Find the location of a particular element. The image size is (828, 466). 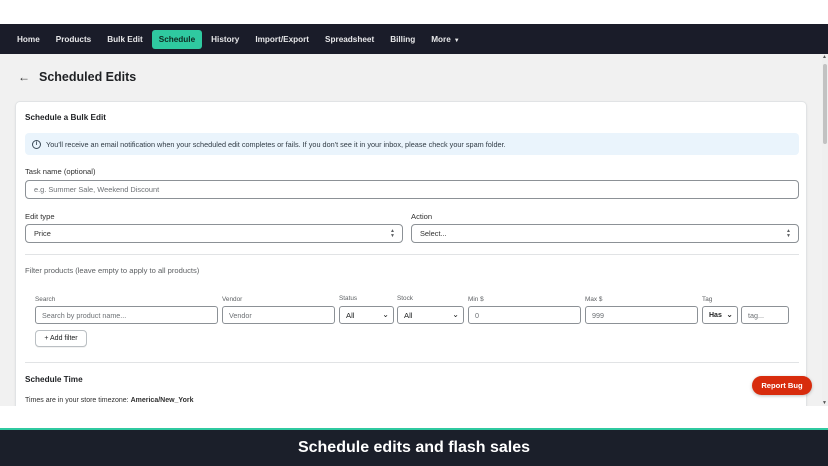

nav-import-export: Import/Export is located at coordinates (282, 39).